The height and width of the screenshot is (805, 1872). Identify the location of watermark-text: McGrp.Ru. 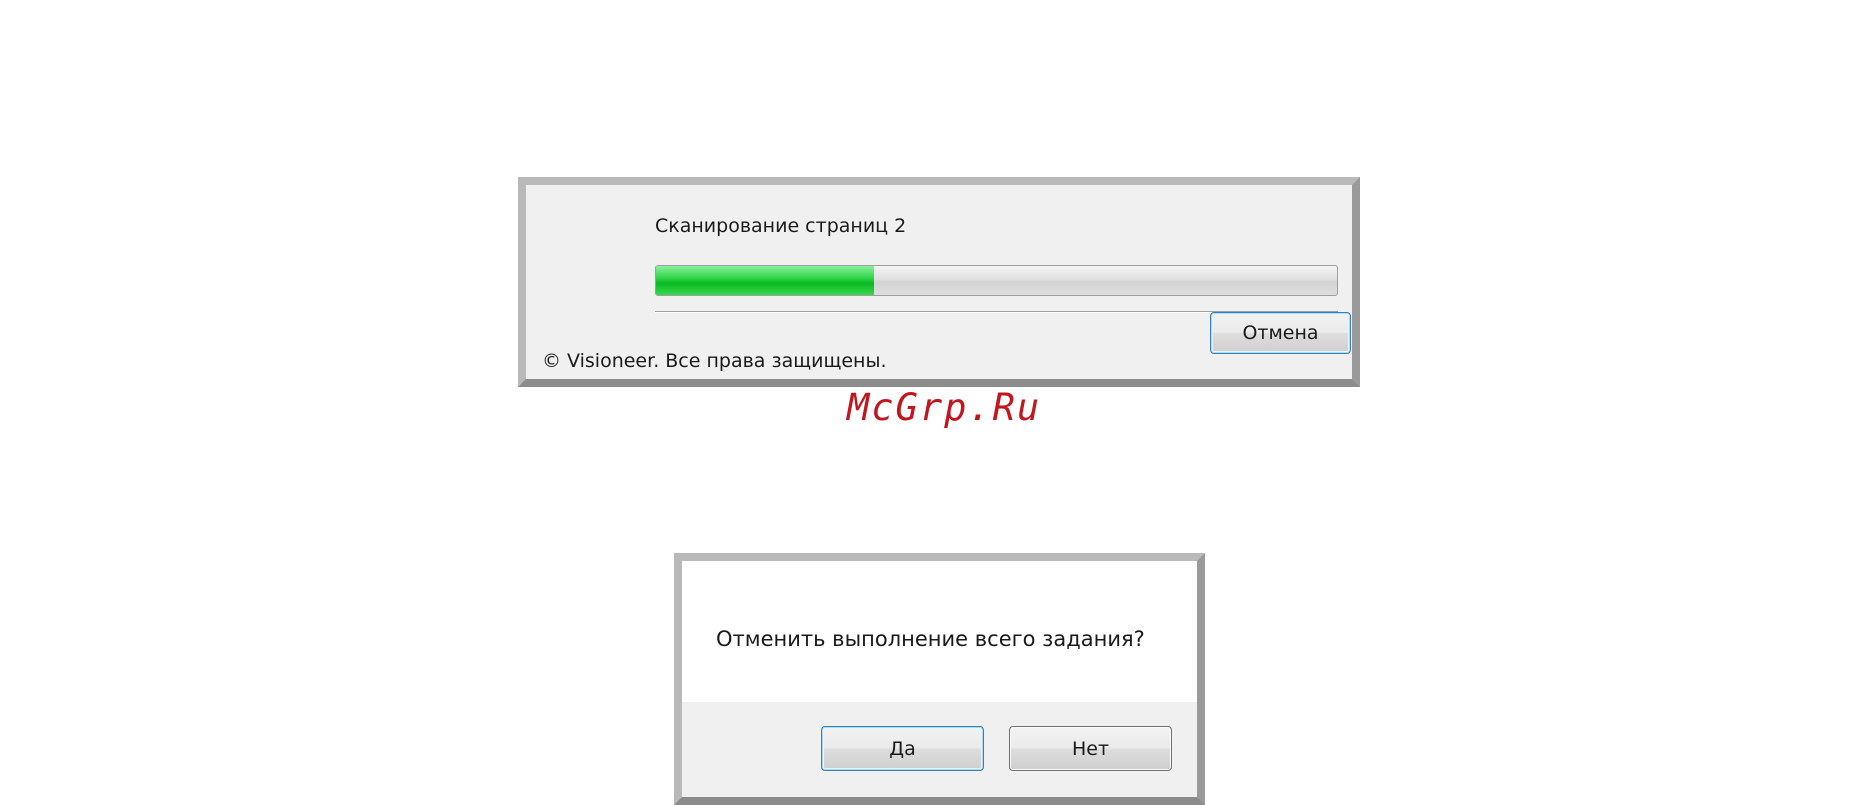
(944, 407).